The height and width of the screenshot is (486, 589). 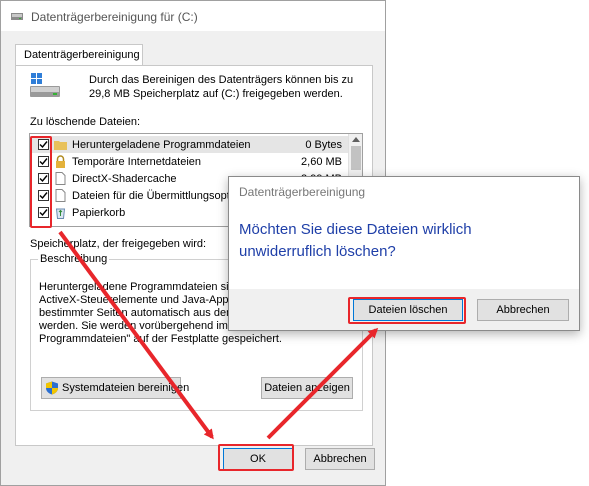 I want to click on arrow-to-delete, so click(x=322, y=383).